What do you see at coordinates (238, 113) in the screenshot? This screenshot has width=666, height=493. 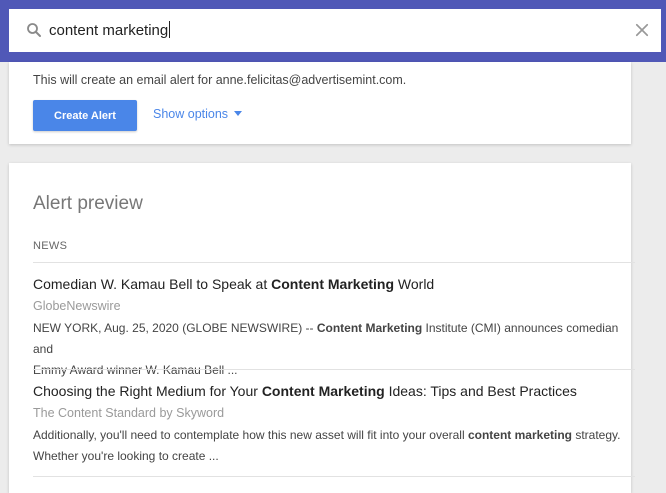 I see `caret-down-icon` at bounding box center [238, 113].